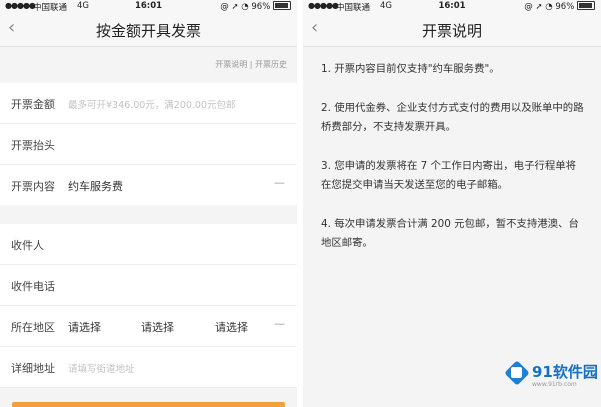  What do you see at coordinates (95, 186) in the screenshot?
I see `invoice-content-value: 约车服务费` at bounding box center [95, 186].